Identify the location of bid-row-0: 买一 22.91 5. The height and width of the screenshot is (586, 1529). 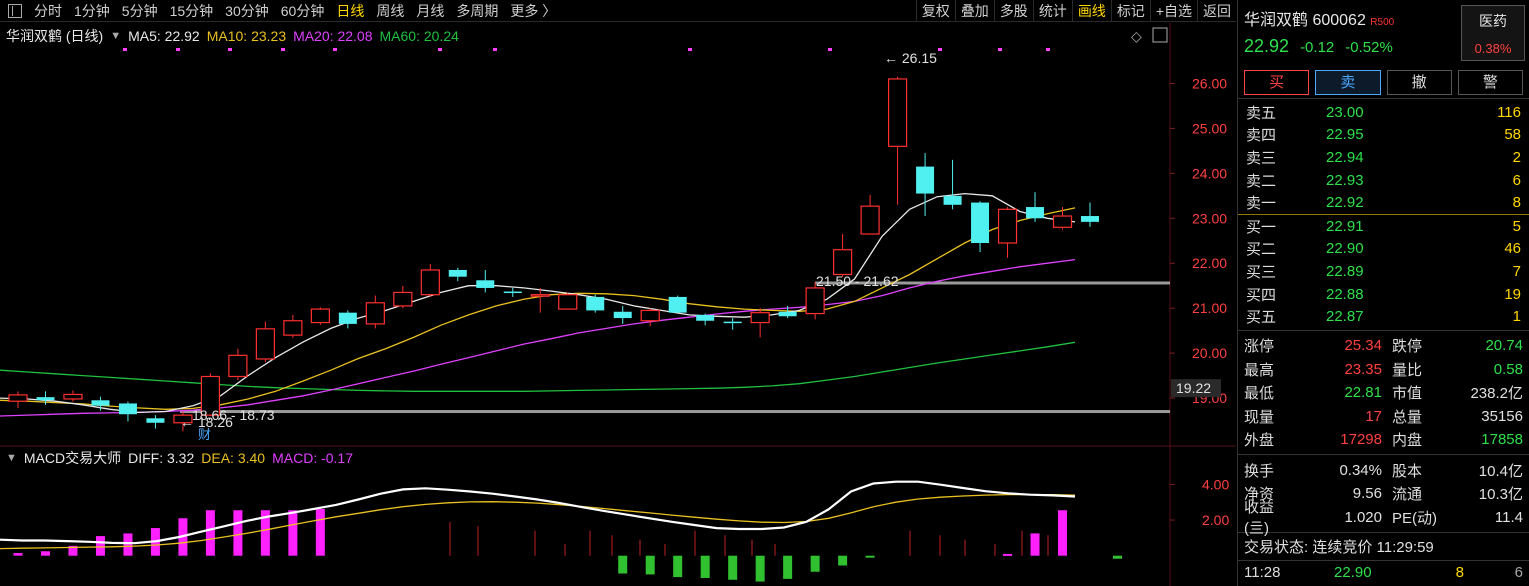
(1383, 226).